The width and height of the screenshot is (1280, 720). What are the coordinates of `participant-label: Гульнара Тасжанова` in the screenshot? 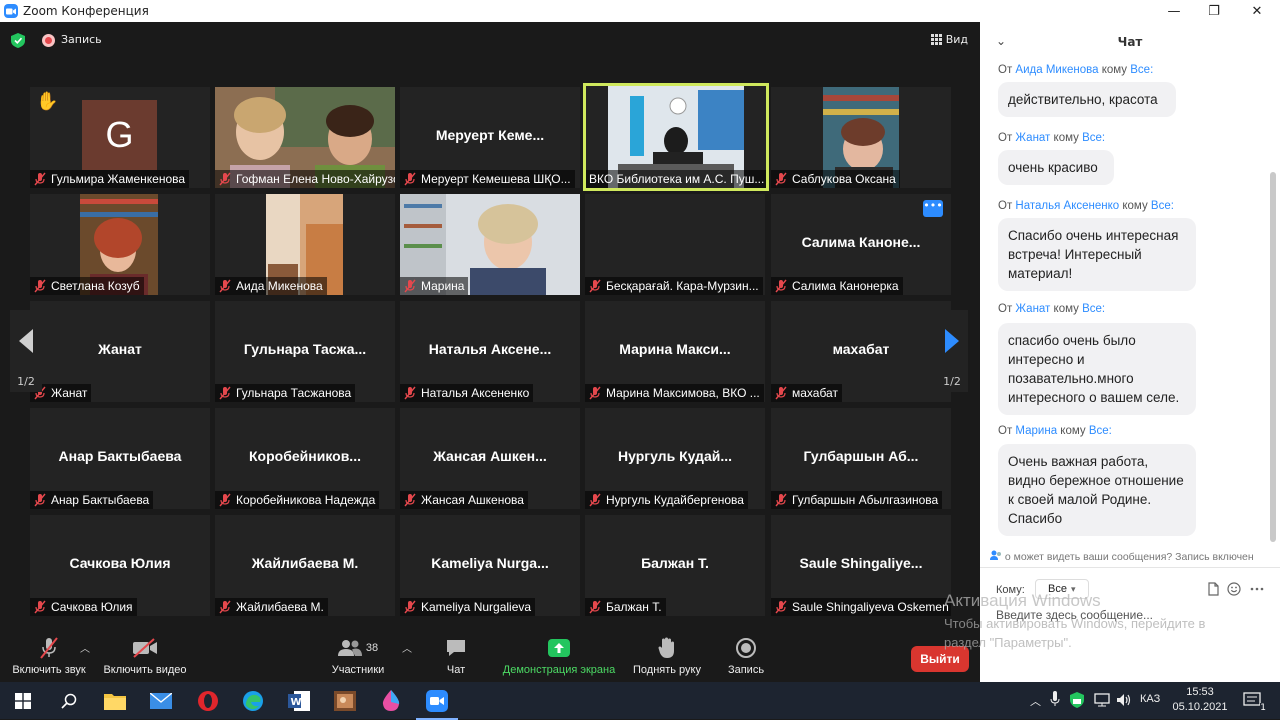 It's located at (285, 393).